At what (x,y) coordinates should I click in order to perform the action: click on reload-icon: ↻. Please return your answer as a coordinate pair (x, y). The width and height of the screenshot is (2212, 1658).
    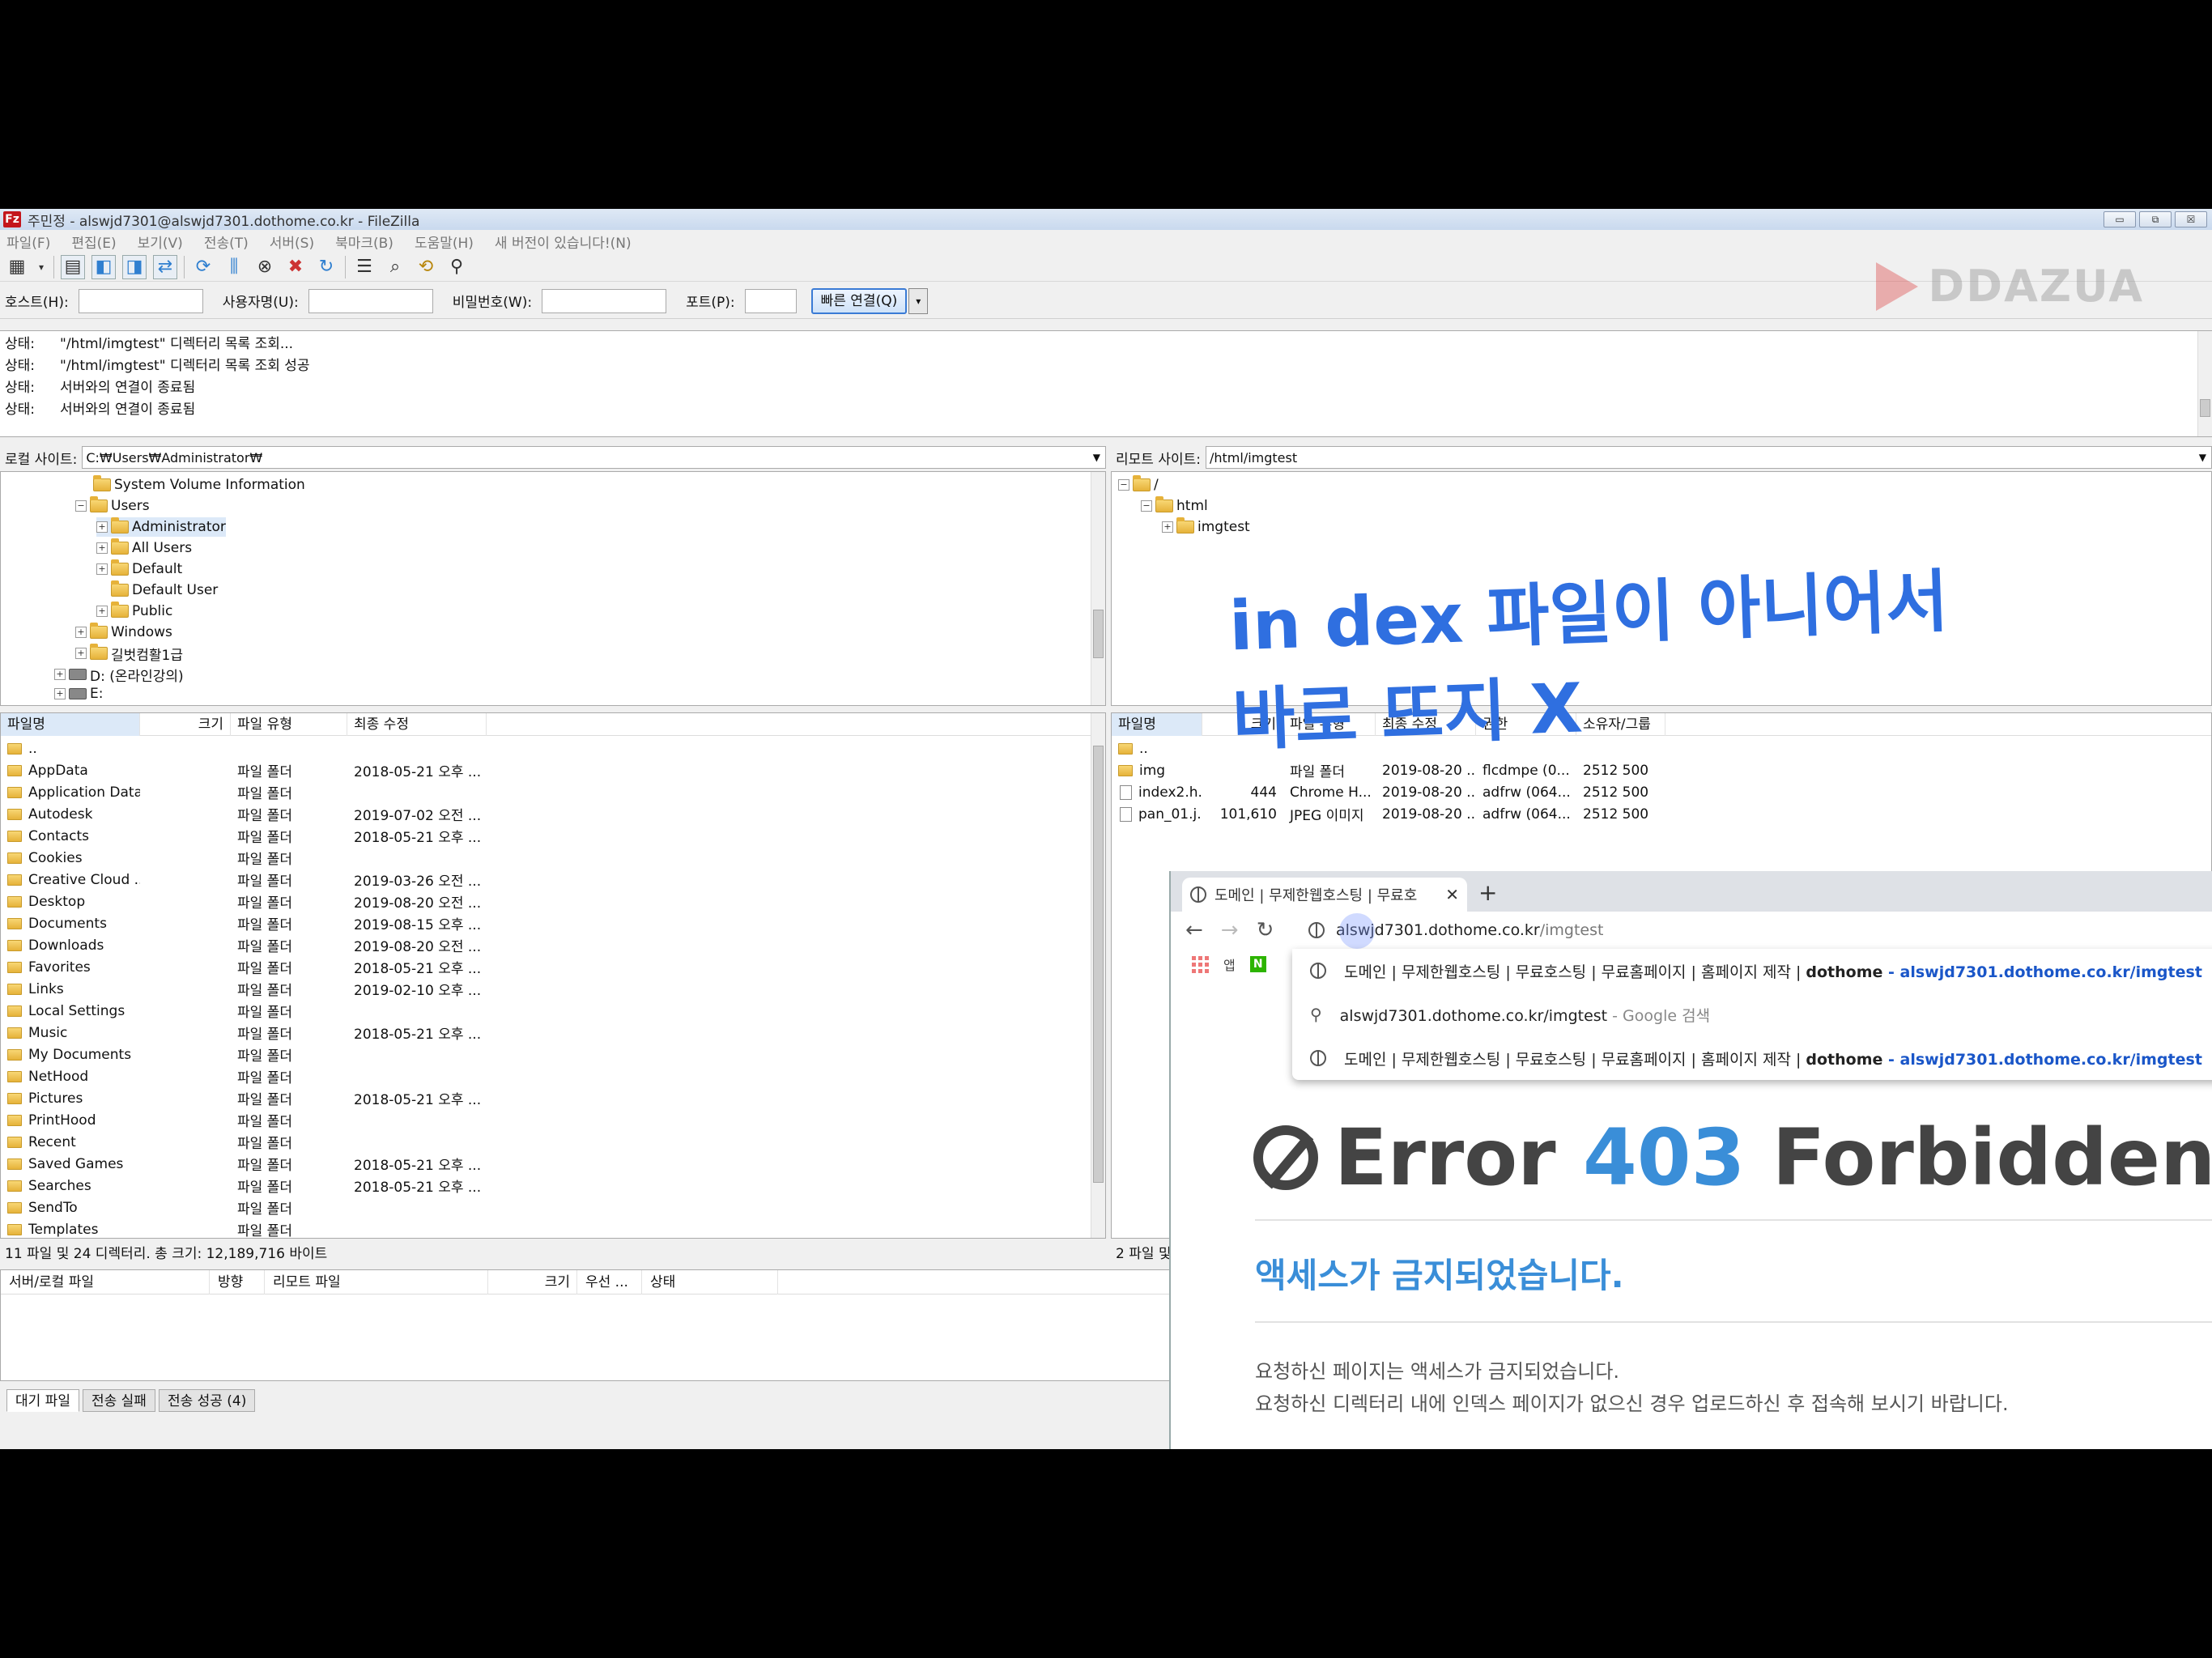
    Looking at the image, I should click on (1265, 930).